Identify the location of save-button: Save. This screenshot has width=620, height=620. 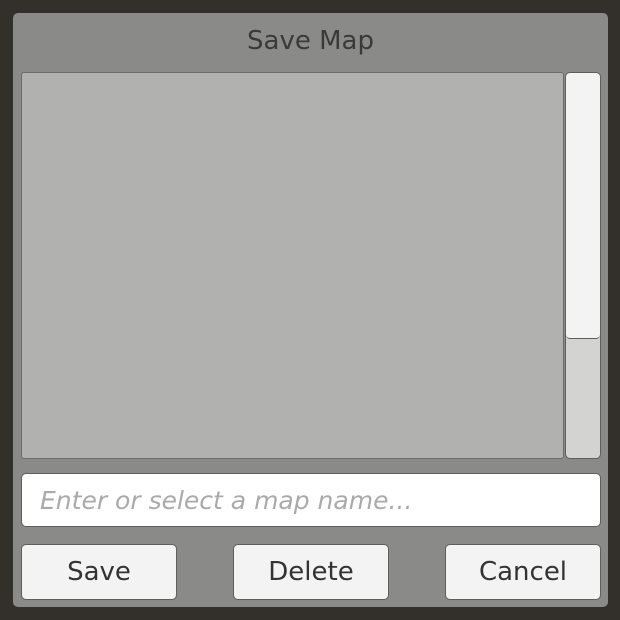
(99, 572).